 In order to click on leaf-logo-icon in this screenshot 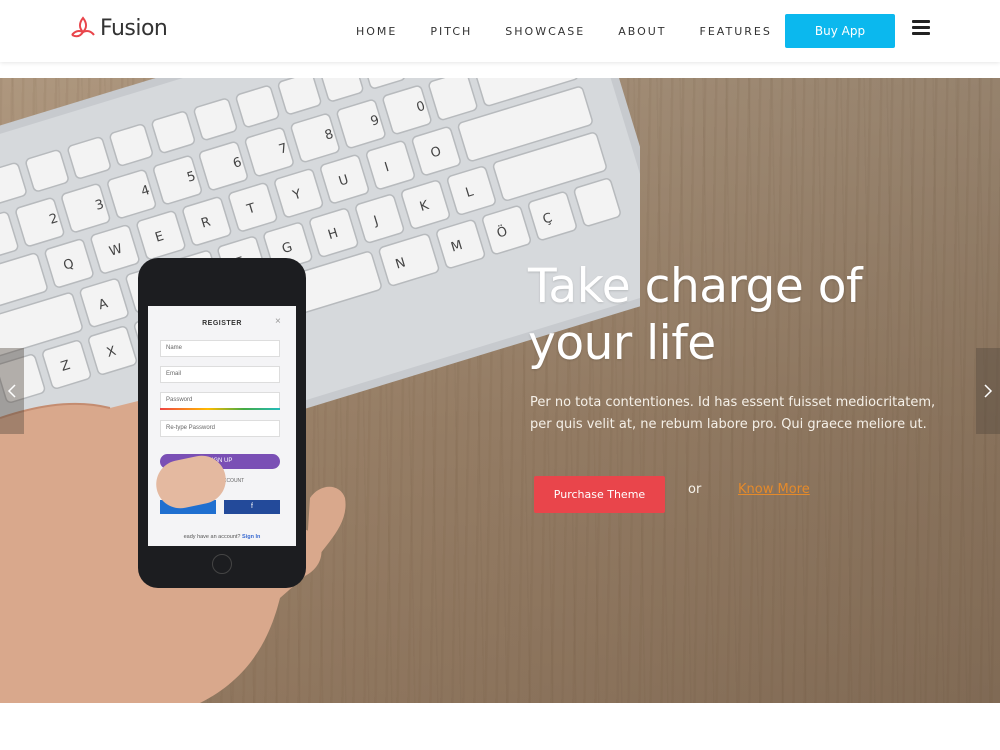, I will do `click(83, 27)`.